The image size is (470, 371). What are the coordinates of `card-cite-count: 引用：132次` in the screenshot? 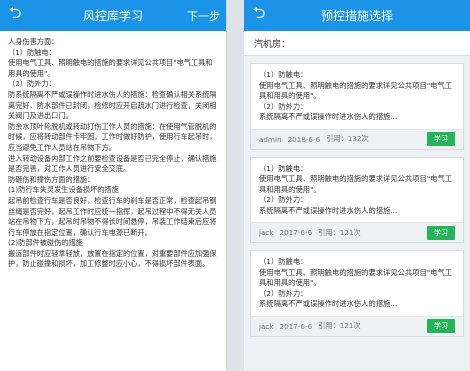 It's located at (347, 138).